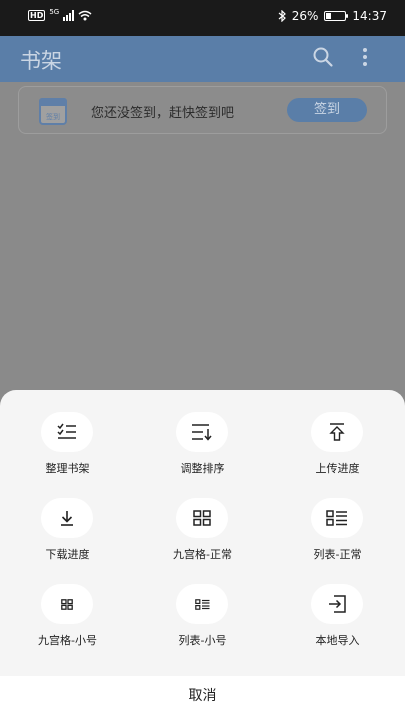 Image resolution: width=405 pixels, height=720 pixels. Describe the element at coordinates (282, 16) in the screenshot. I see `bluetooth-icon` at that location.